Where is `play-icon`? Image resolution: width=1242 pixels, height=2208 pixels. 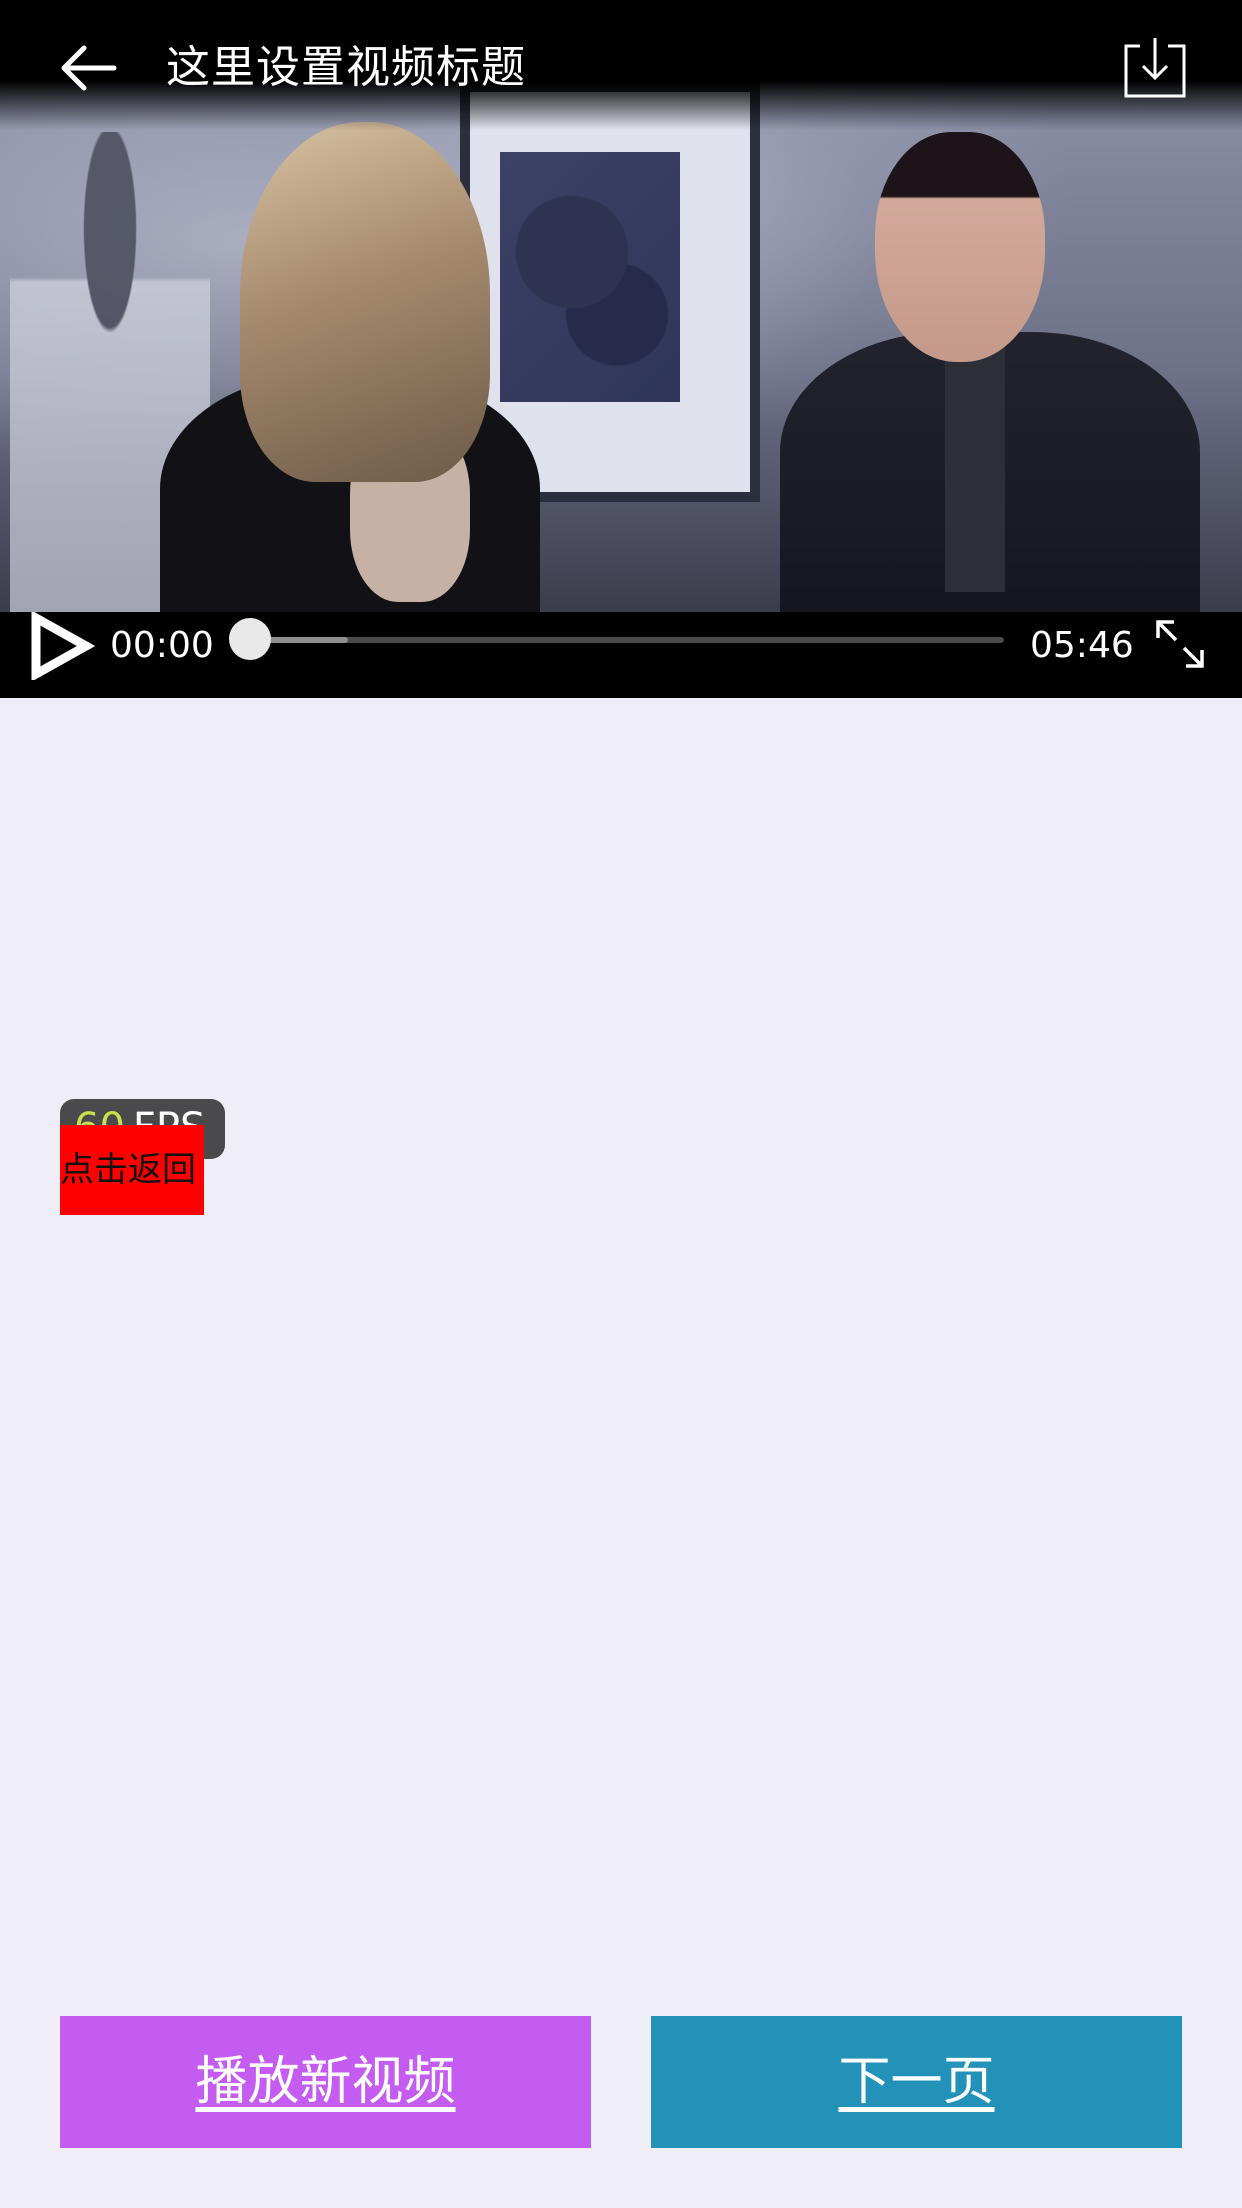
play-icon is located at coordinates (63, 646).